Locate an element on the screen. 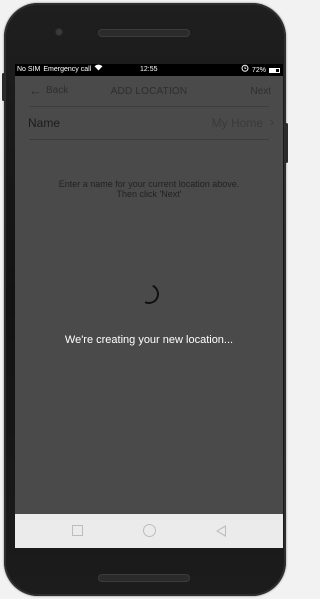 The width and height of the screenshot is (320, 599). app-toolbar: ← Back ADD LOCATION Next is located at coordinates (149, 91).